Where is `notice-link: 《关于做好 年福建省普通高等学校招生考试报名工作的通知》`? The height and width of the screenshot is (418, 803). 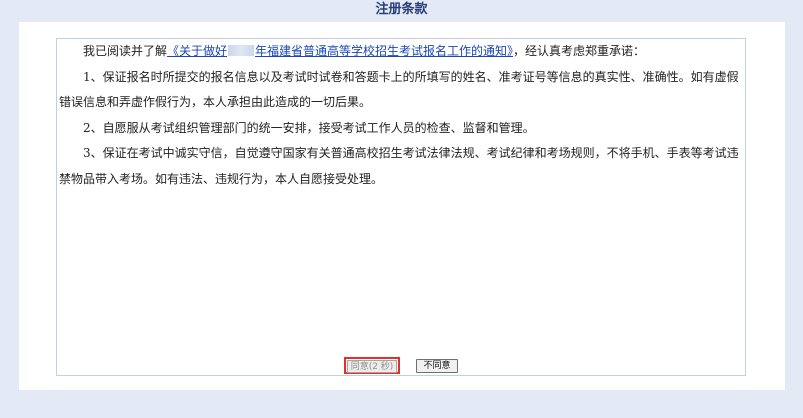
notice-link: 《关于做好 年福建省普通高等学校招生考试报名工作的通知》 is located at coordinates (340, 51).